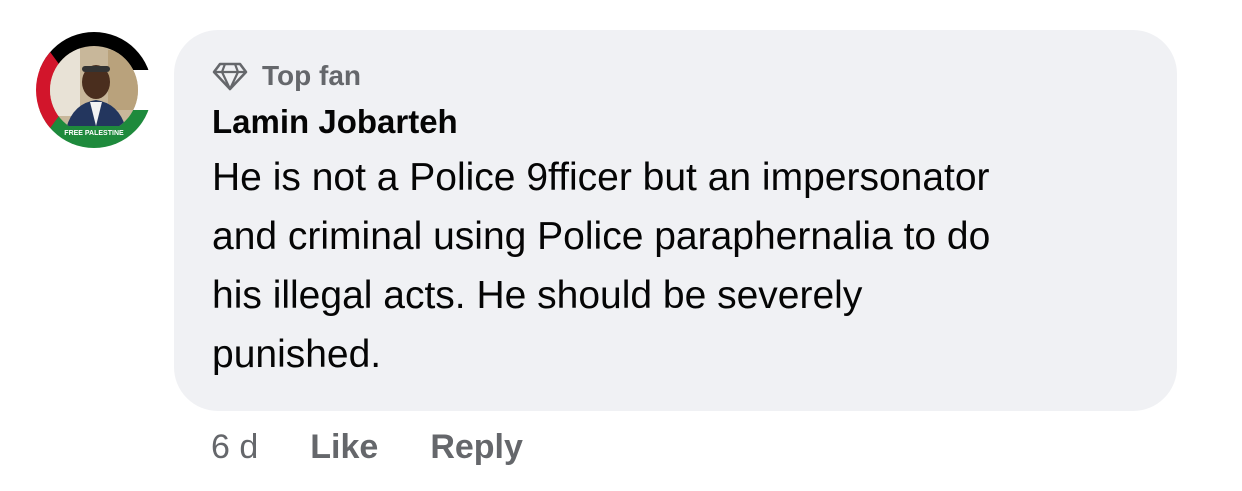 This screenshot has width=1242, height=491. I want to click on like-button: Like, so click(344, 447).